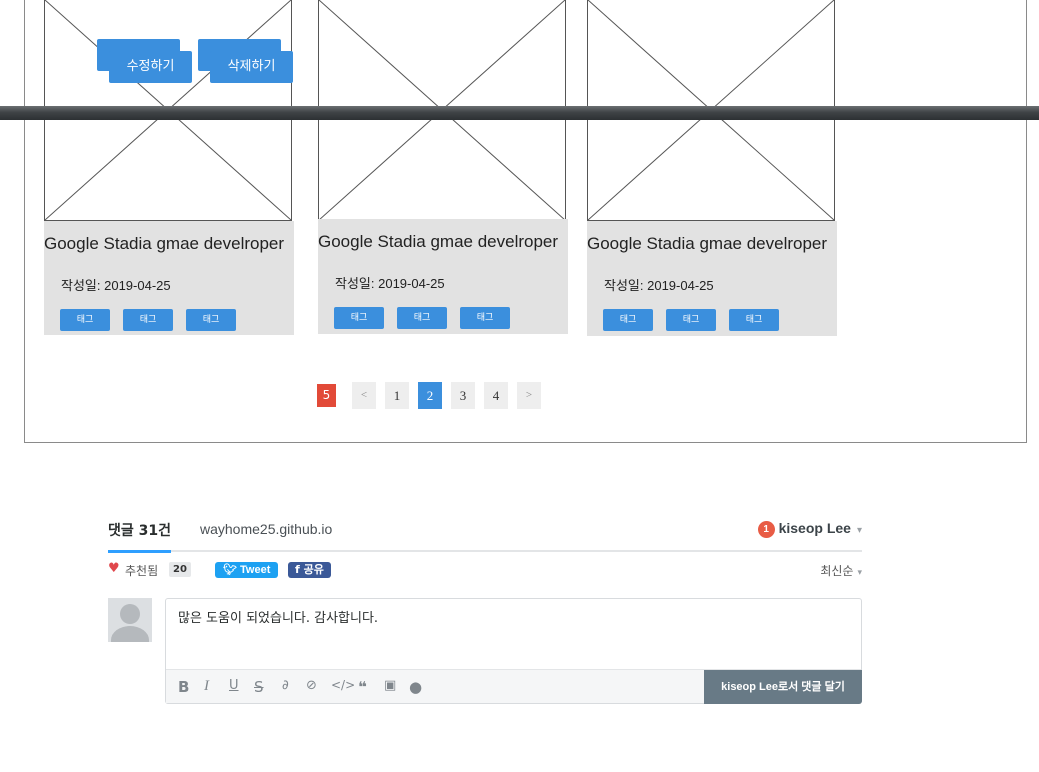 The width and height of the screenshot is (1039, 772). Describe the element at coordinates (150, 67) in the screenshot. I see `edit-button: 수정하기` at that location.